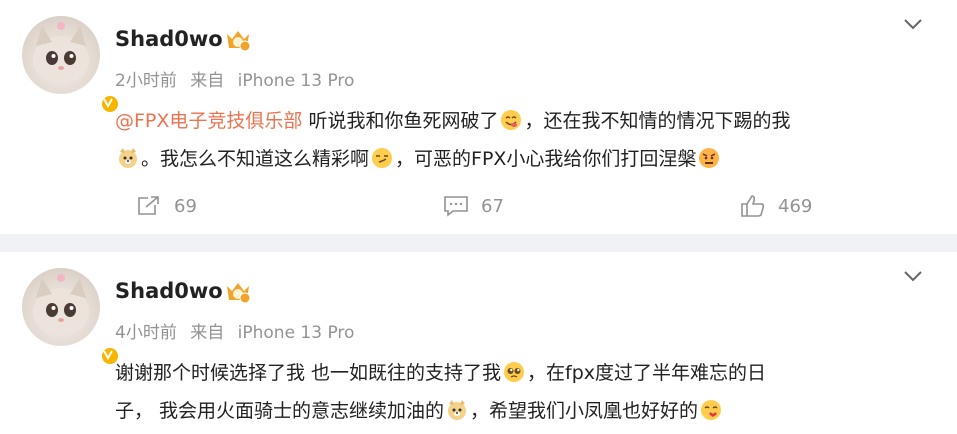 The height and width of the screenshot is (434, 957). Describe the element at coordinates (146, 81) in the screenshot. I see `post-time: 2小时前` at that location.